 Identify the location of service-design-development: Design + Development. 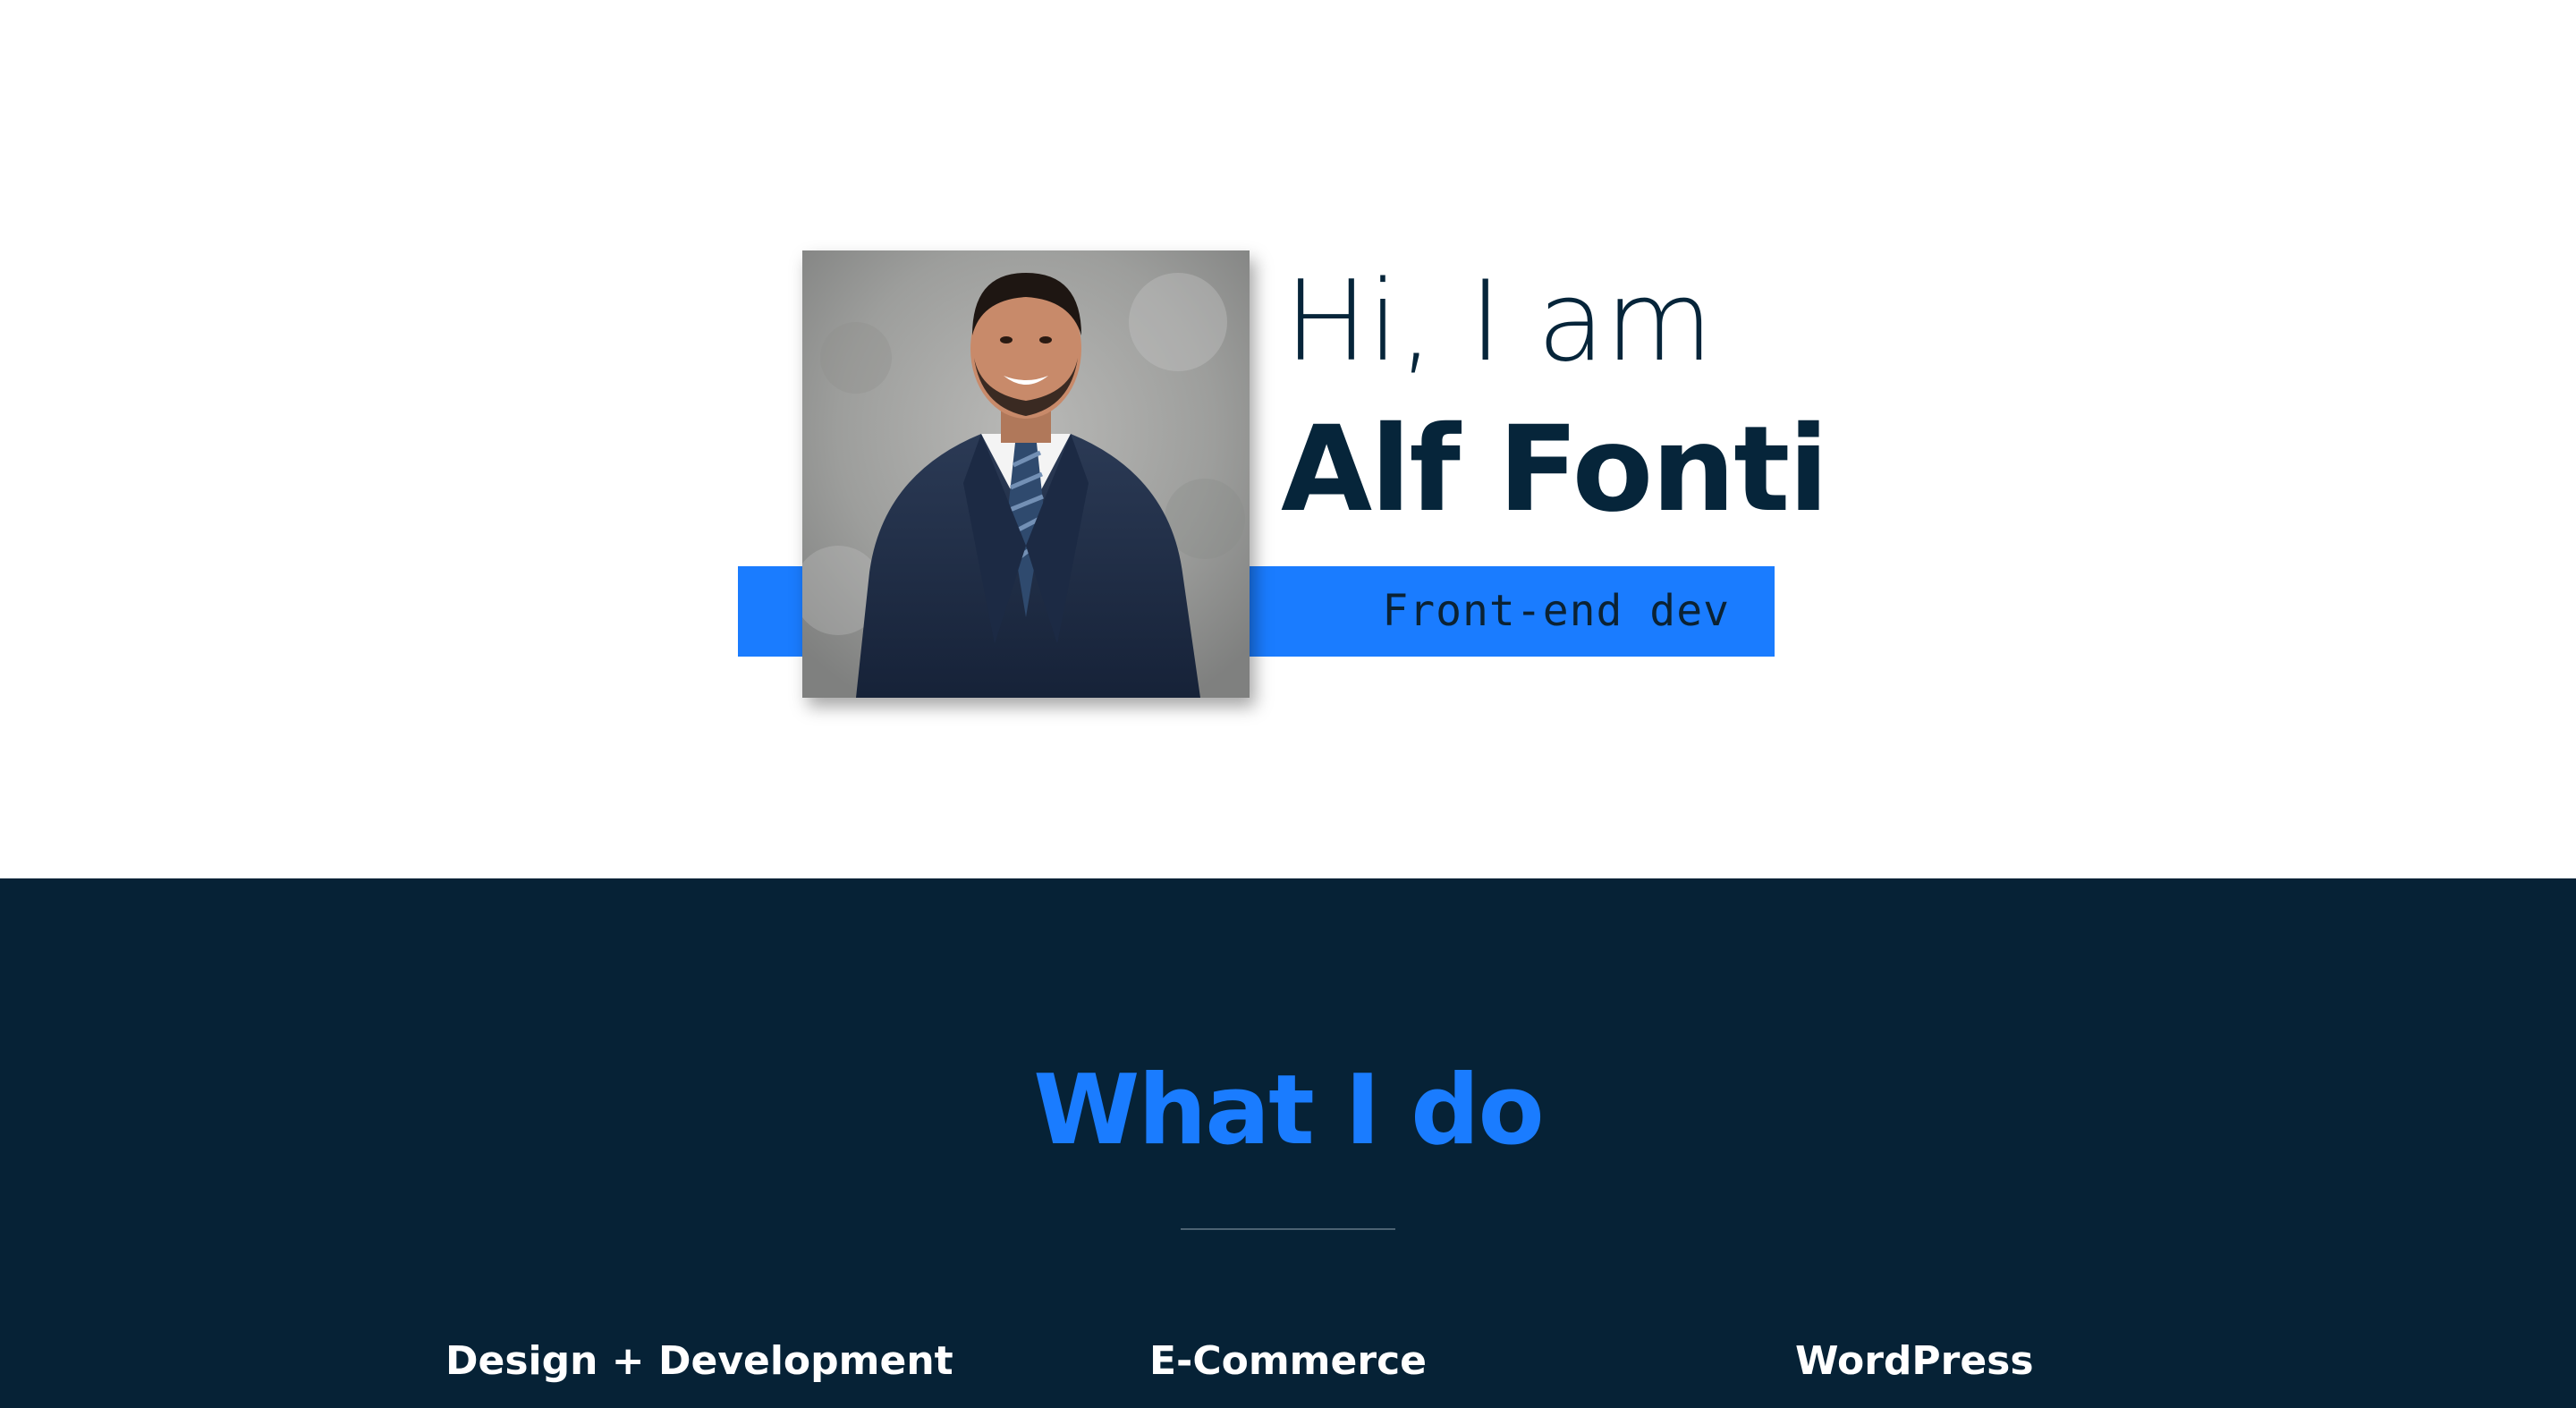
(699, 1361).